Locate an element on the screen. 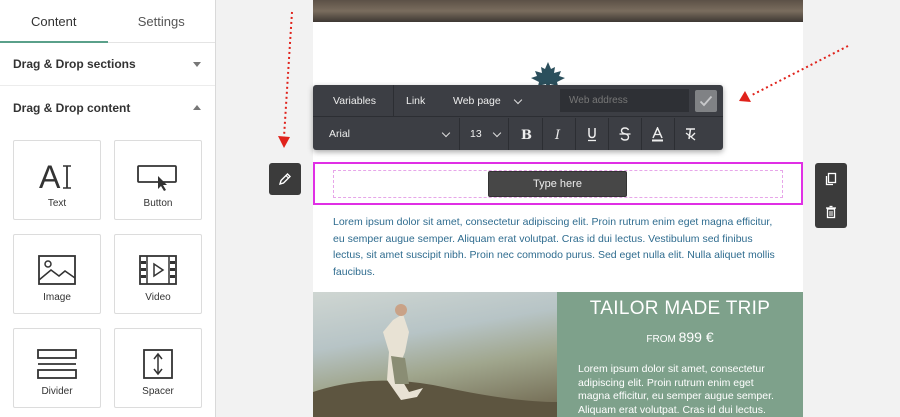 The height and width of the screenshot is (417, 900). sidebar-tabs: Content Settings is located at coordinates (107, 21).